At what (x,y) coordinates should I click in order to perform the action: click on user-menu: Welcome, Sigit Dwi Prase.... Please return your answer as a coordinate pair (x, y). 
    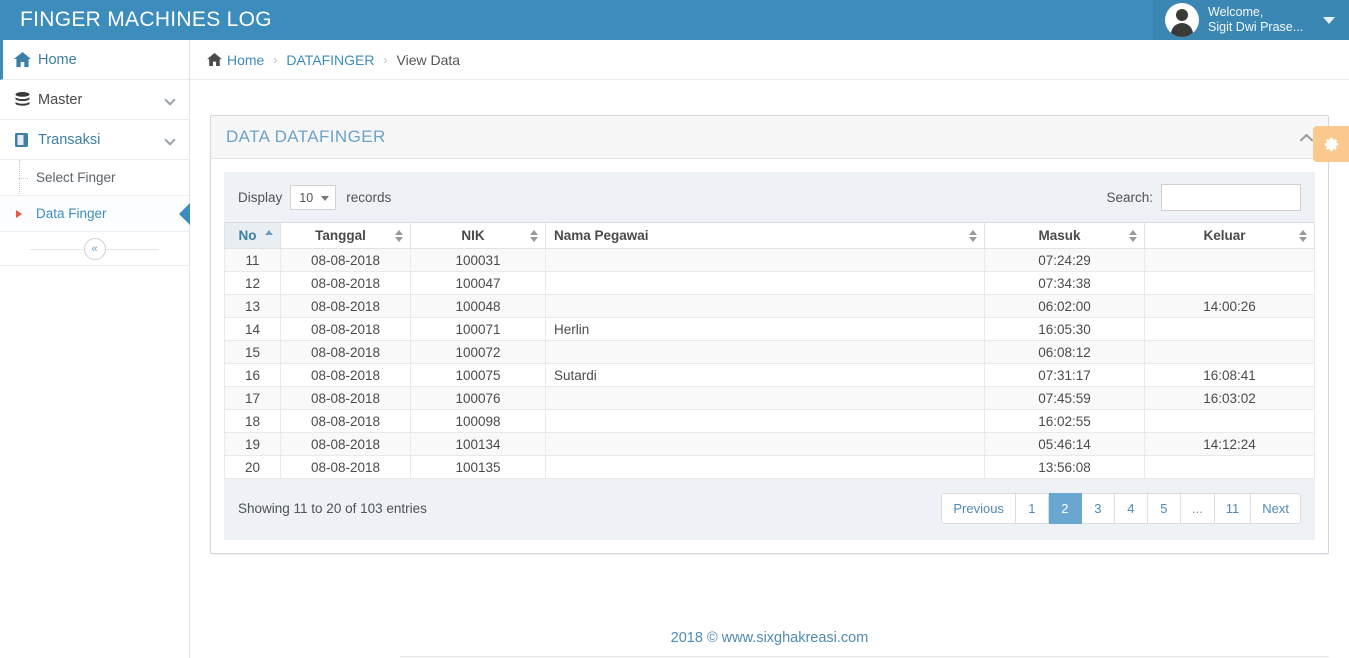
    Looking at the image, I should click on (1251, 20).